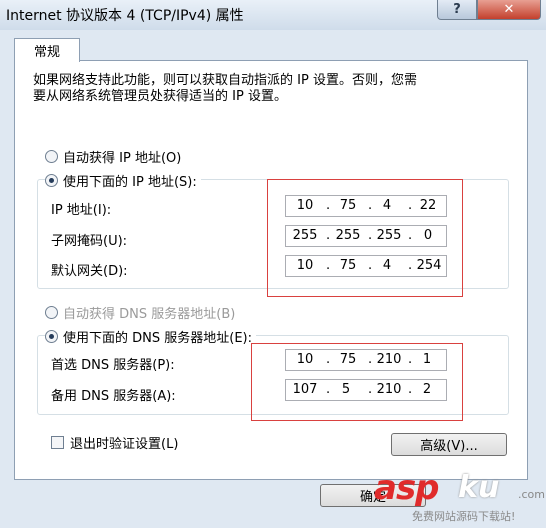 This screenshot has height=528, width=546. I want to click on alternate-dns-label: 备用 DNS 服务器(A):, so click(113, 396).